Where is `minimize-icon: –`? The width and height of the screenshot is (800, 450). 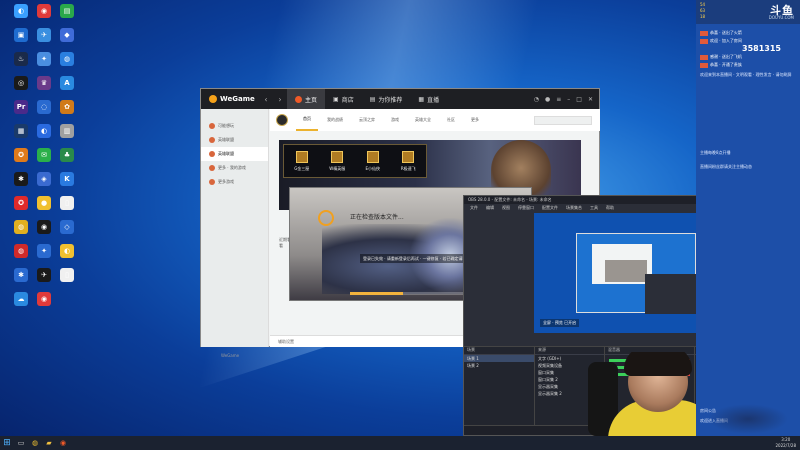
minimize-icon: – is located at coordinates (568, 99).